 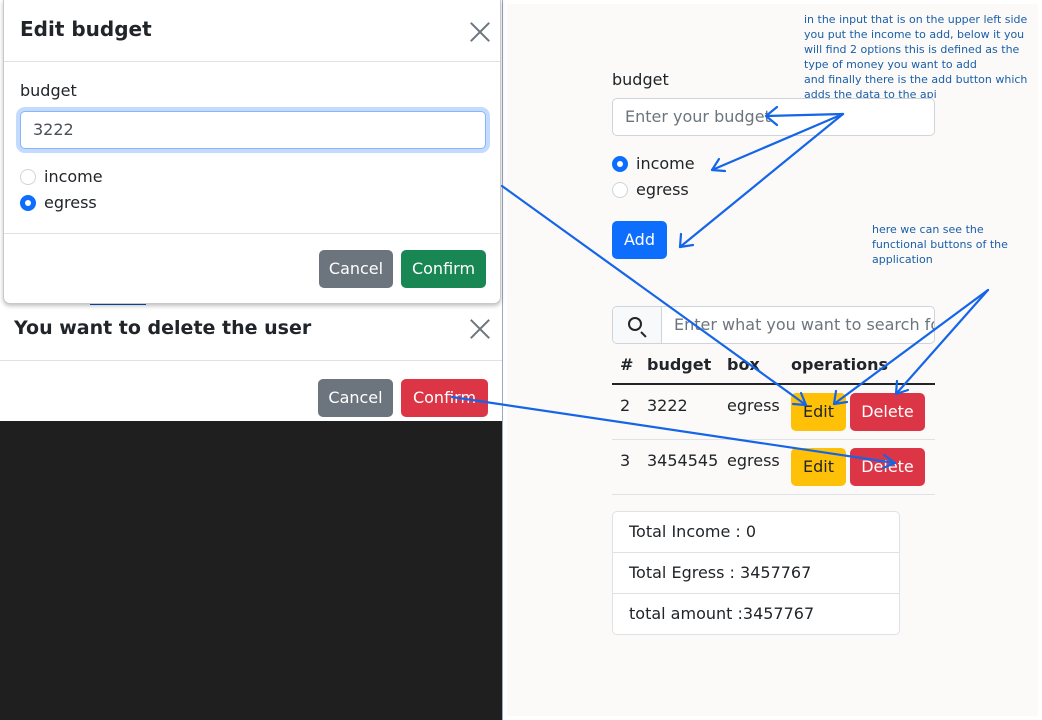 I want to click on edit-modal-title: Edit budget, so click(x=86, y=29).